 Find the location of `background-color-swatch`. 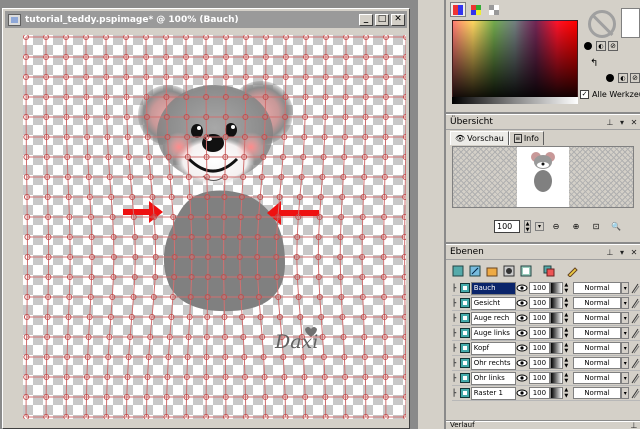

background-color-swatch is located at coordinates (630, 23).